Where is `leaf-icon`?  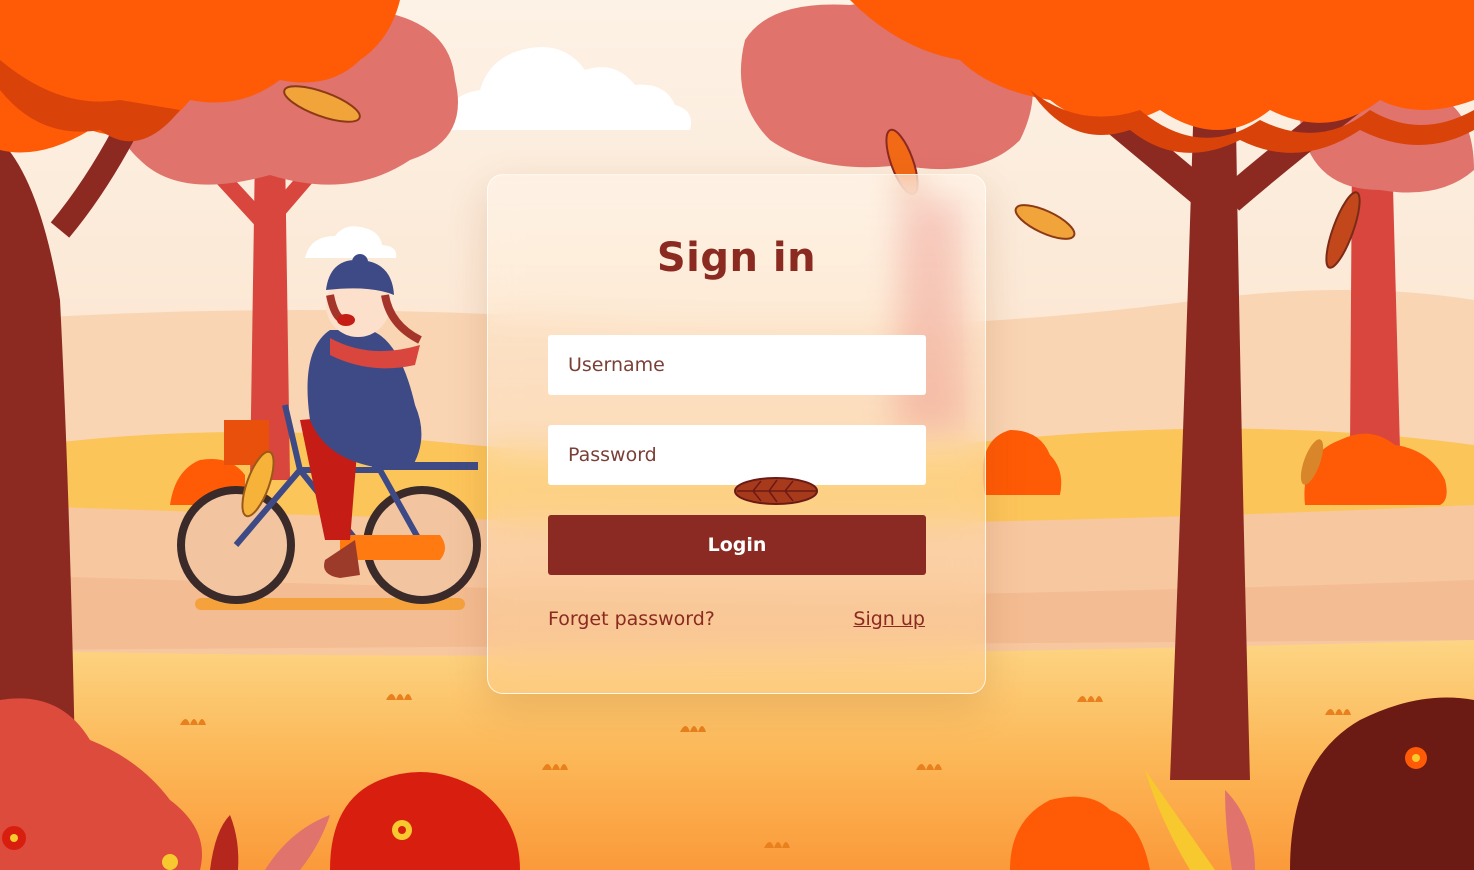
leaf-icon is located at coordinates (776, 491).